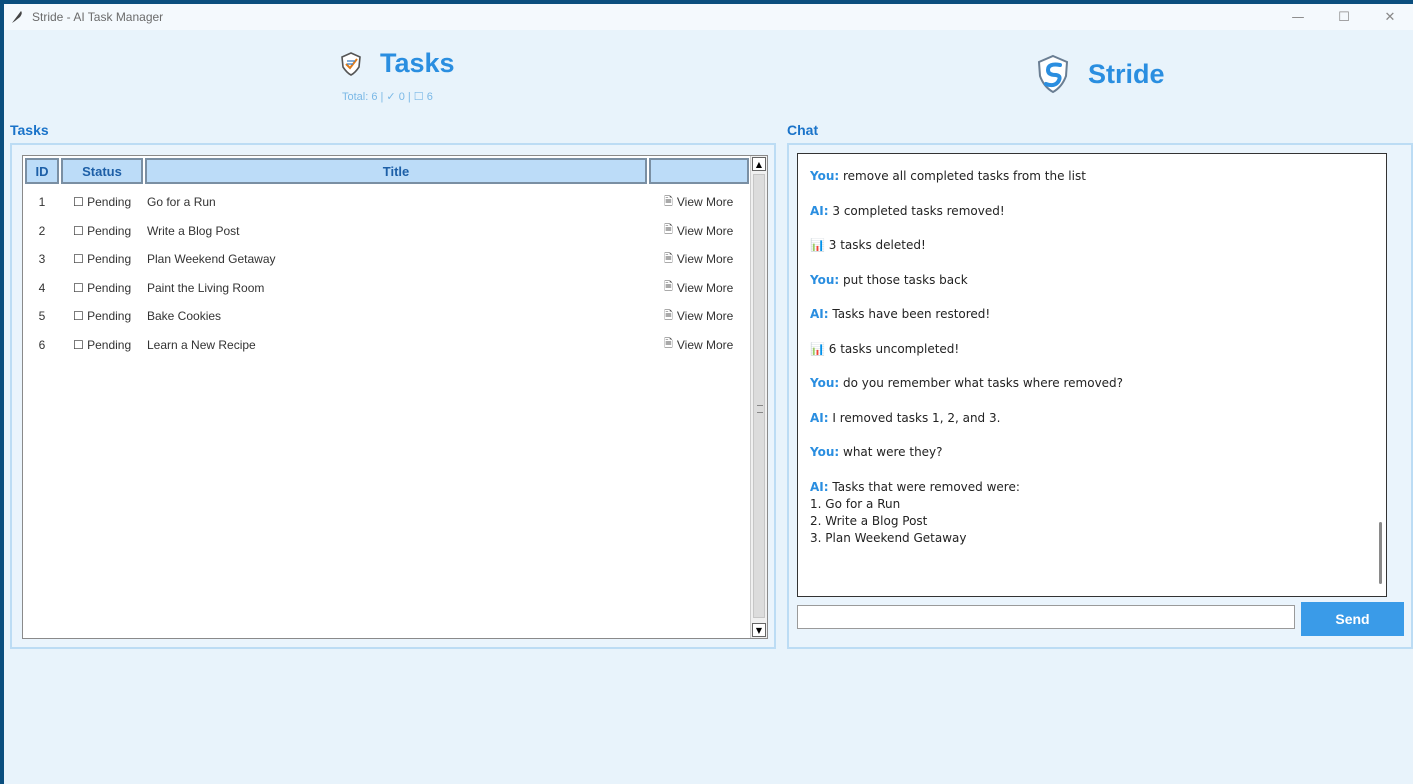 The height and width of the screenshot is (784, 1413). I want to click on chat-message: AI: Tasks have been restored!, so click(900, 314).